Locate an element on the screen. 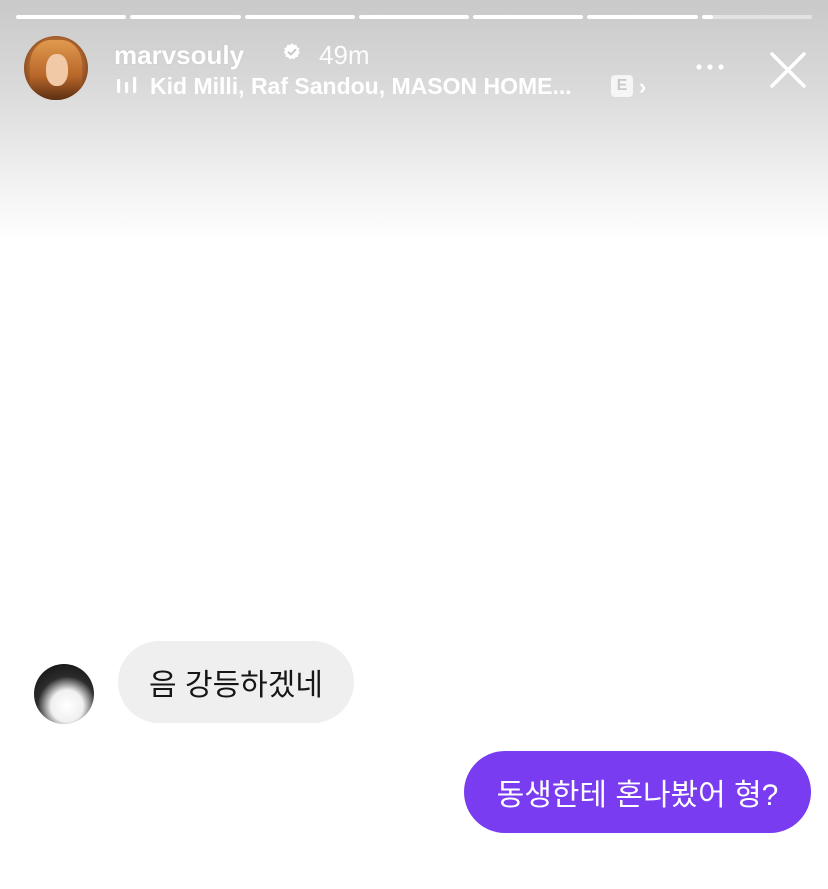 The height and width of the screenshot is (889, 828). story-progress-bar is located at coordinates (414, 17).